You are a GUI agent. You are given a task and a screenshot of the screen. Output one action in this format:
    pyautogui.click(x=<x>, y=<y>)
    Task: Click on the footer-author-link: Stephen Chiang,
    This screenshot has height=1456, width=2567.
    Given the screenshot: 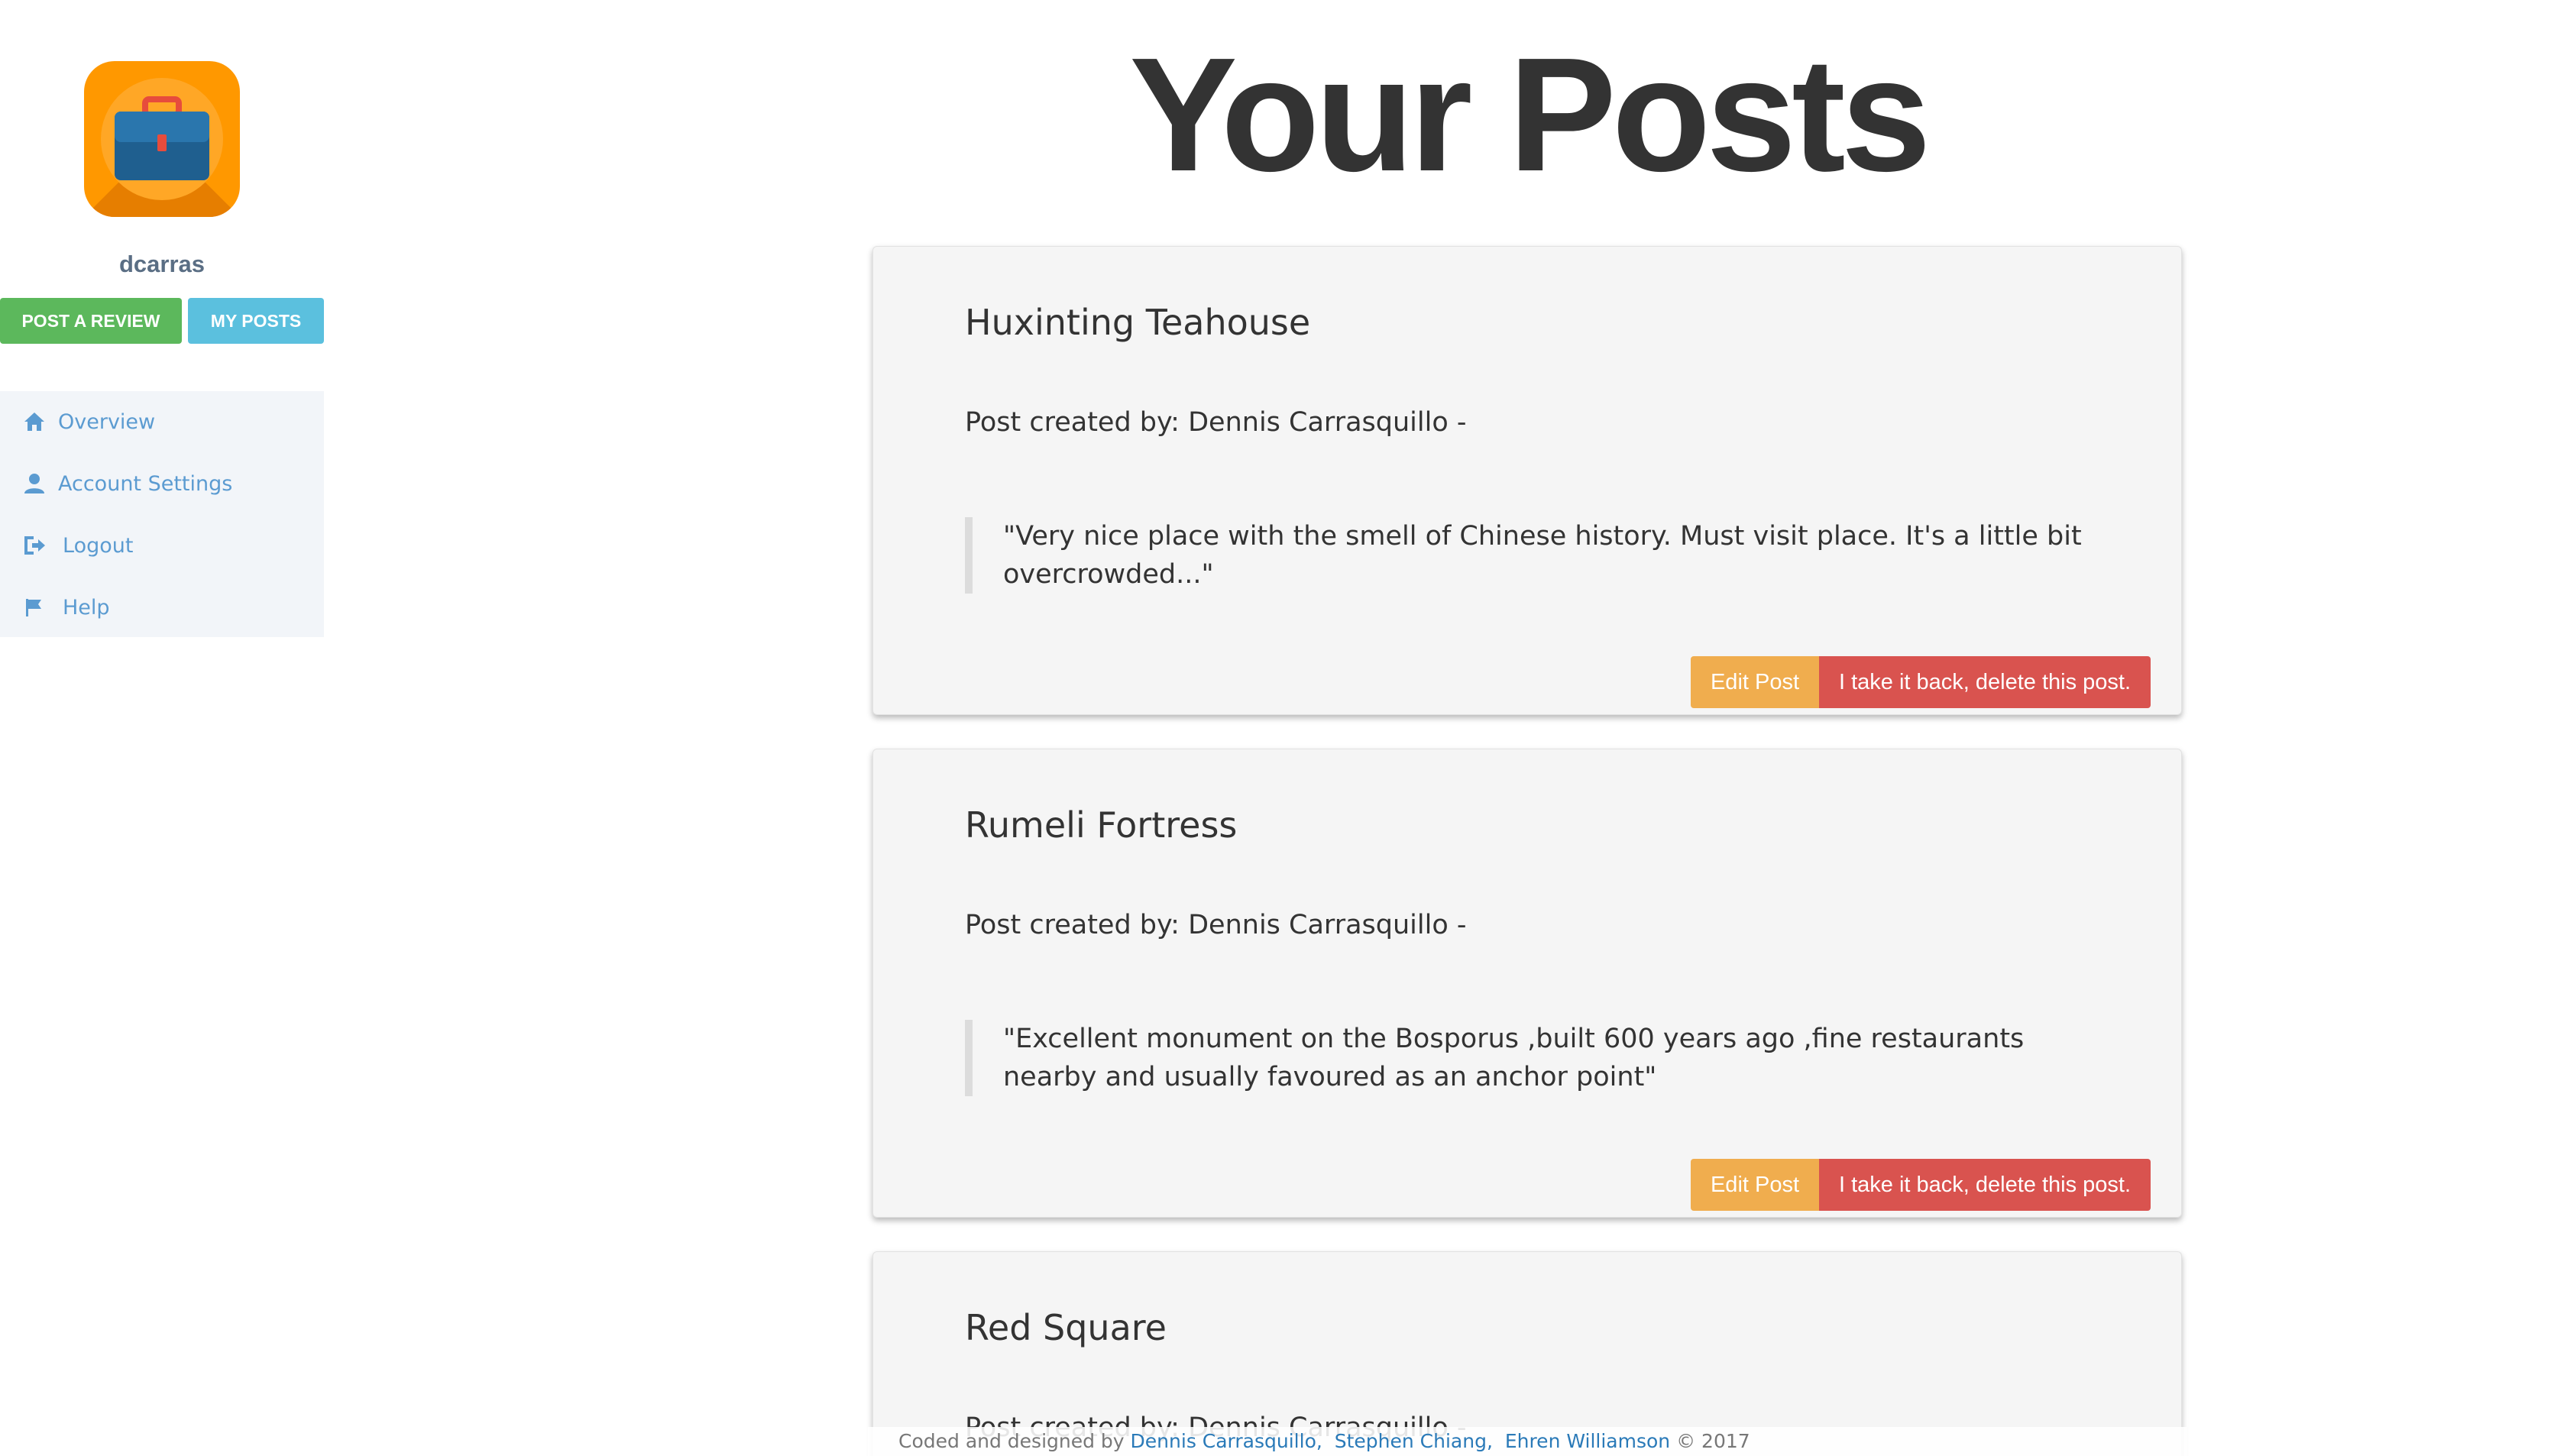 What is the action you would take?
    pyautogui.click(x=1414, y=1441)
    